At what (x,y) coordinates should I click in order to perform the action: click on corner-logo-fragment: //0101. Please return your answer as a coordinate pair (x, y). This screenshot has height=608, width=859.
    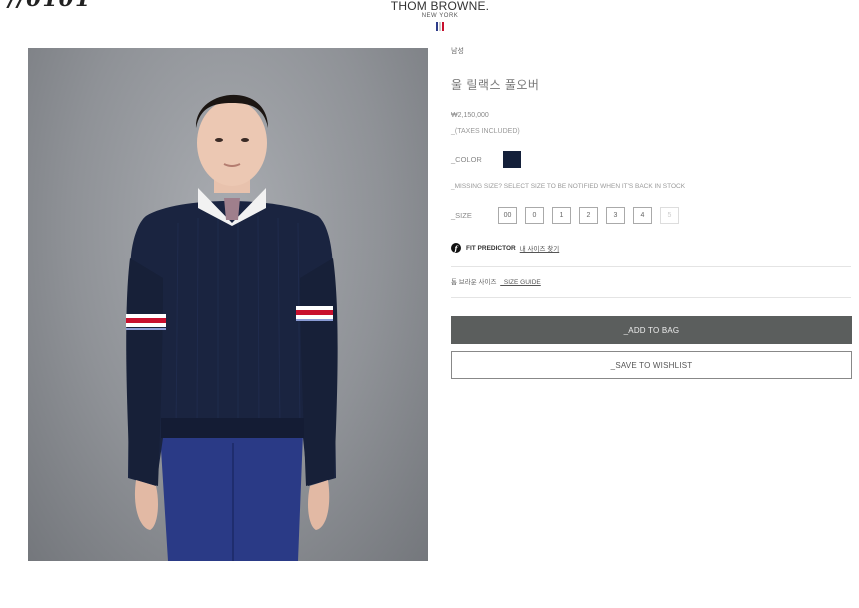
    Looking at the image, I should click on (49, 6).